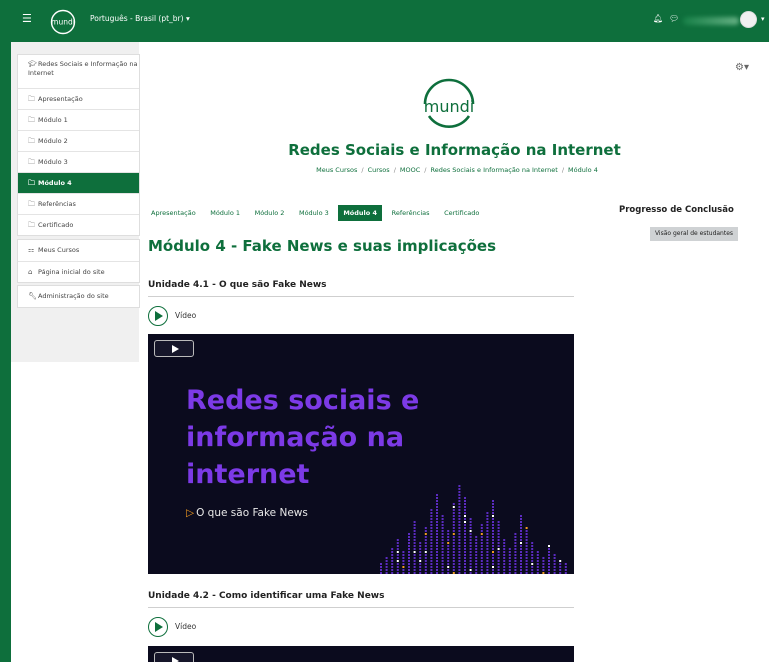 The height and width of the screenshot is (662, 769). I want to click on sidebar-item-meus-cursos: ⚏ Meus Cursos, so click(78, 250).